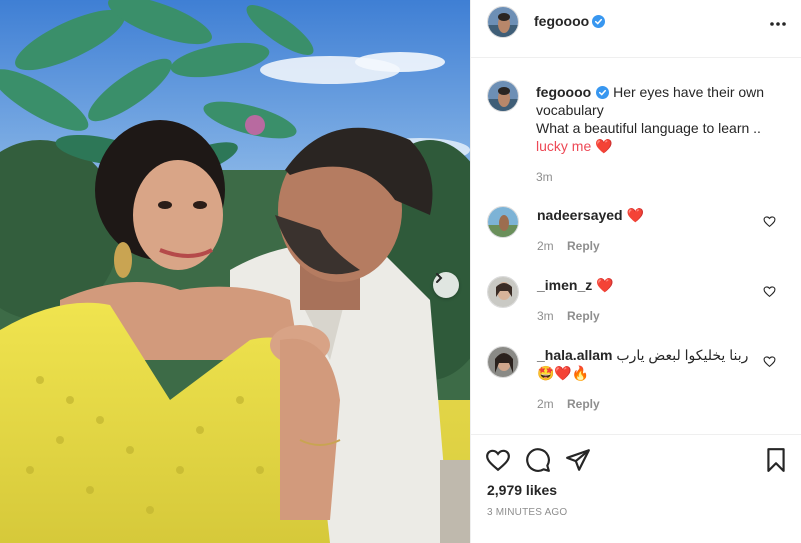 Image resolution: width=801 pixels, height=543 pixels. Describe the element at coordinates (778, 24) in the screenshot. I see `more-options-icon` at that location.